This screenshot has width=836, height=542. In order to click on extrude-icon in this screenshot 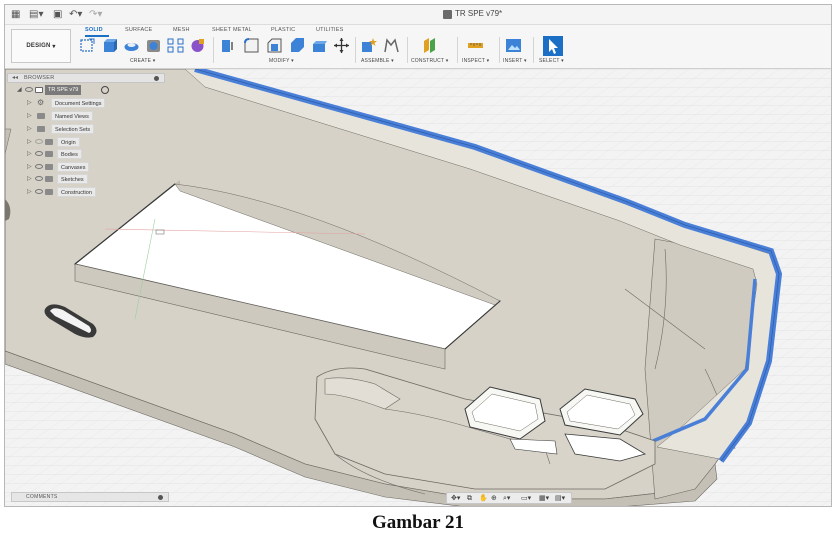, I will do `click(109, 45)`.